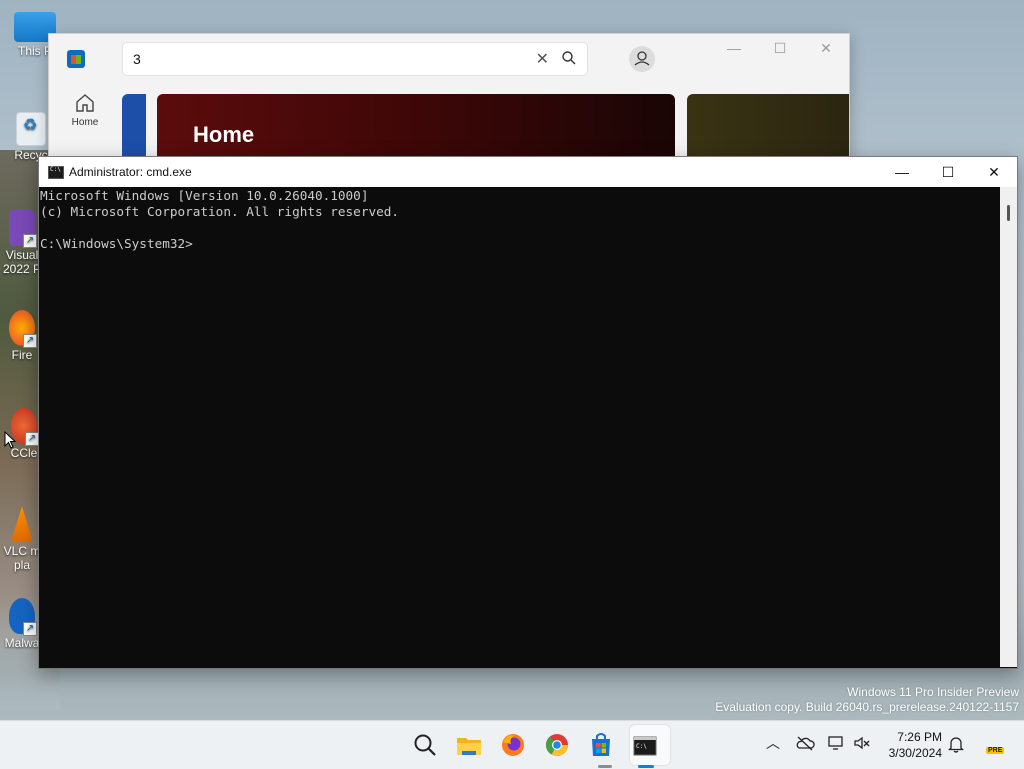 Image resolution: width=1024 pixels, height=769 pixels. What do you see at coordinates (734, 50) in the screenshot?
I see `store-minimize-button: —` at bounding box center [734, 50].